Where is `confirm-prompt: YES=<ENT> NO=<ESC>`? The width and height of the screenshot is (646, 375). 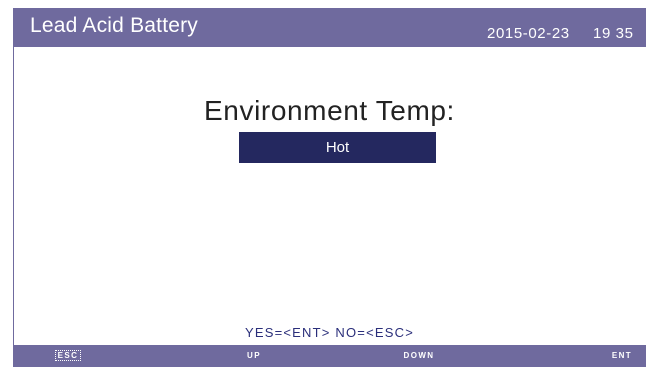 confirm-prompt: YES=<ENT> NO=<ESC> is located at coordinates (329, 332).